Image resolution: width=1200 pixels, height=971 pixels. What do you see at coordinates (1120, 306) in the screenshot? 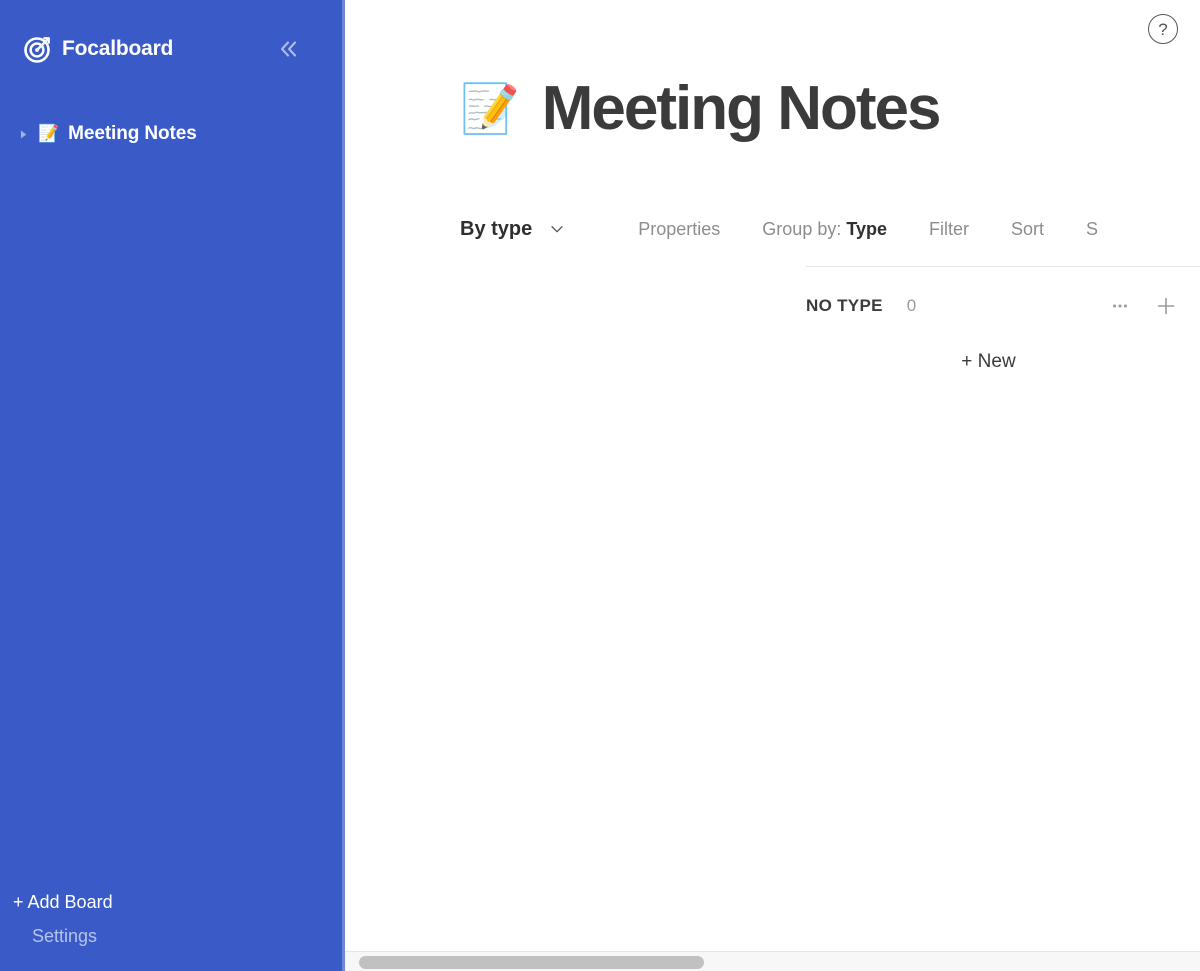
I see `ellipsis-icon` at bounding box center [1120, 306].